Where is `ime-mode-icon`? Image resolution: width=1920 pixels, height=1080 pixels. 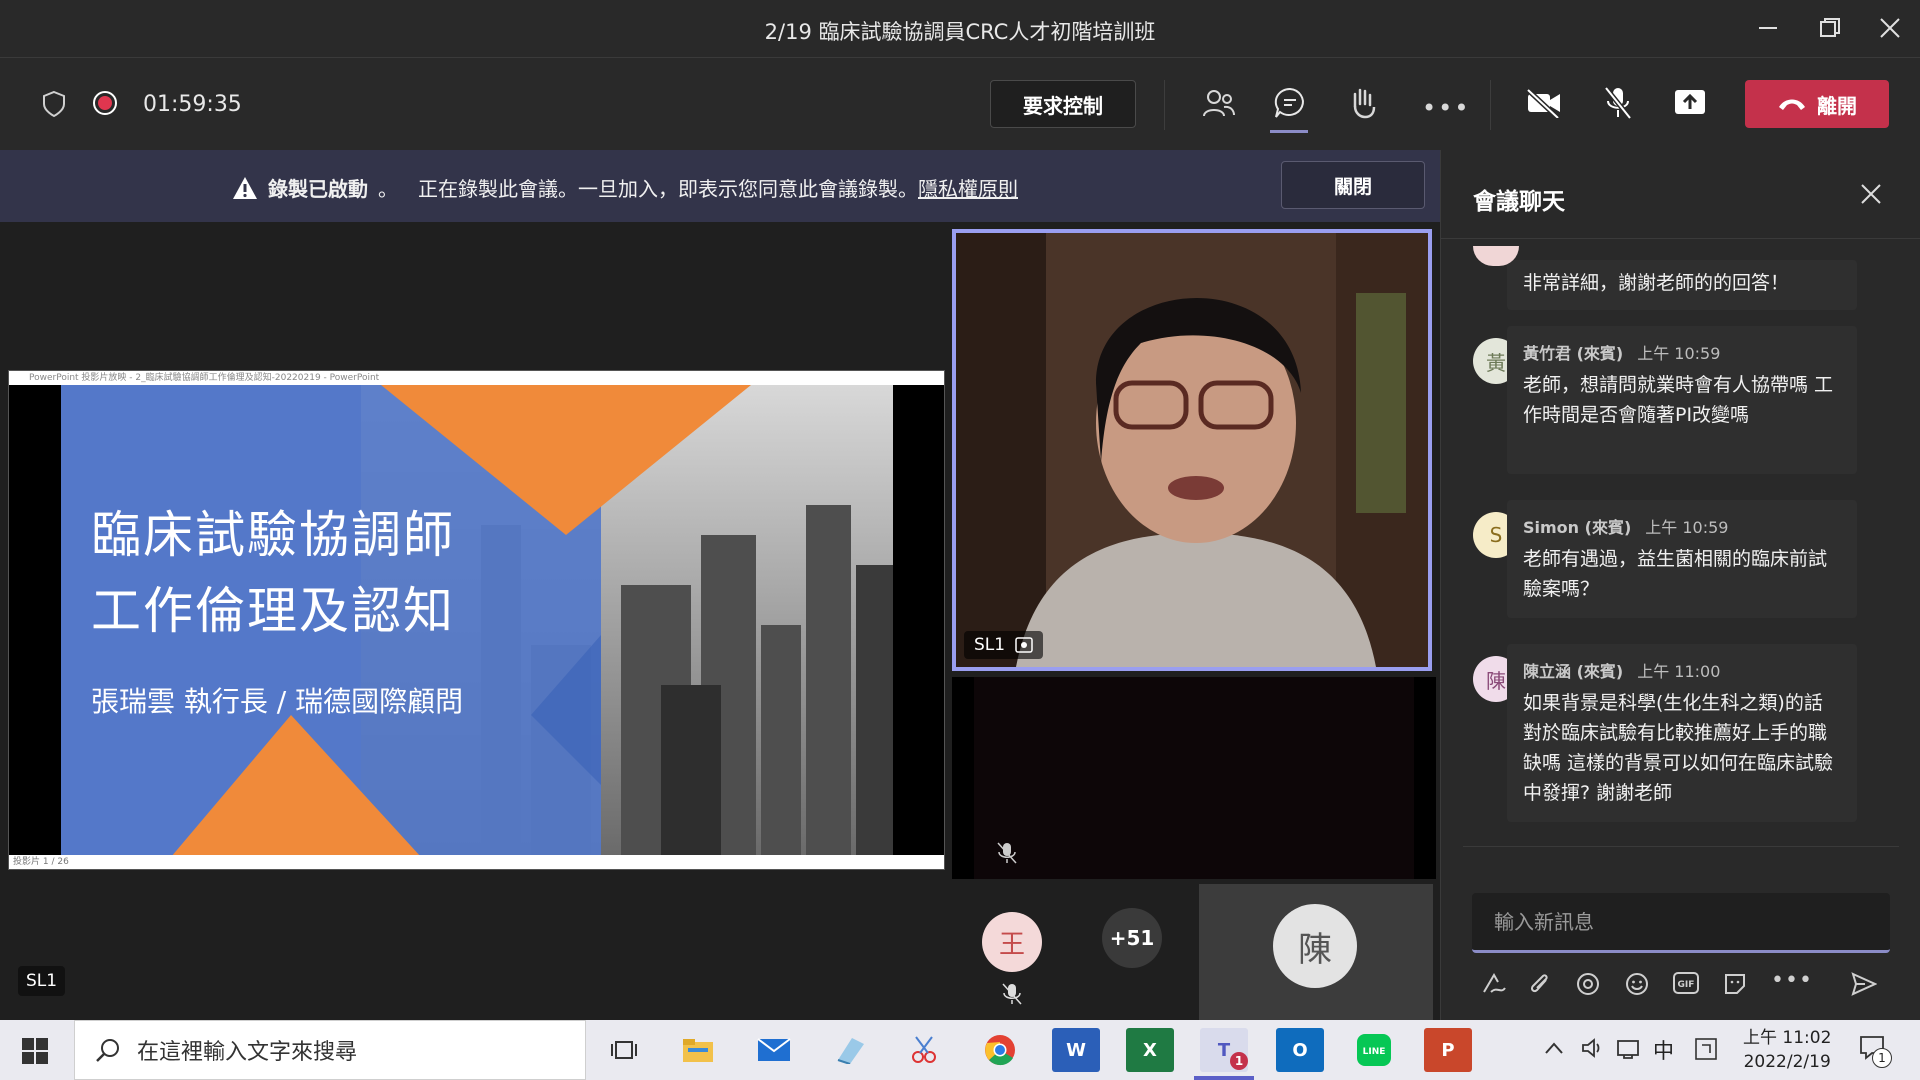 ime-mode-icon is located at coordinates (1706, 1051).